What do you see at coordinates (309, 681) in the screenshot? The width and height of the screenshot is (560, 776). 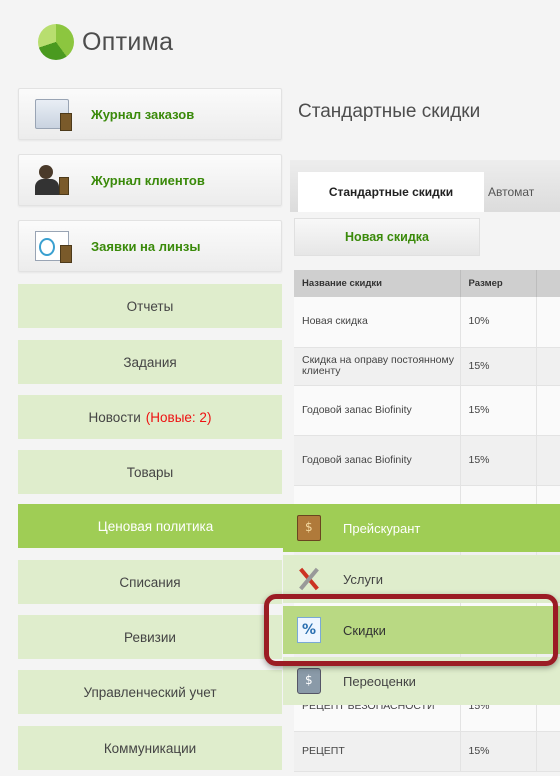 I see `revaluation-icon` at bounding box center [309, 681].